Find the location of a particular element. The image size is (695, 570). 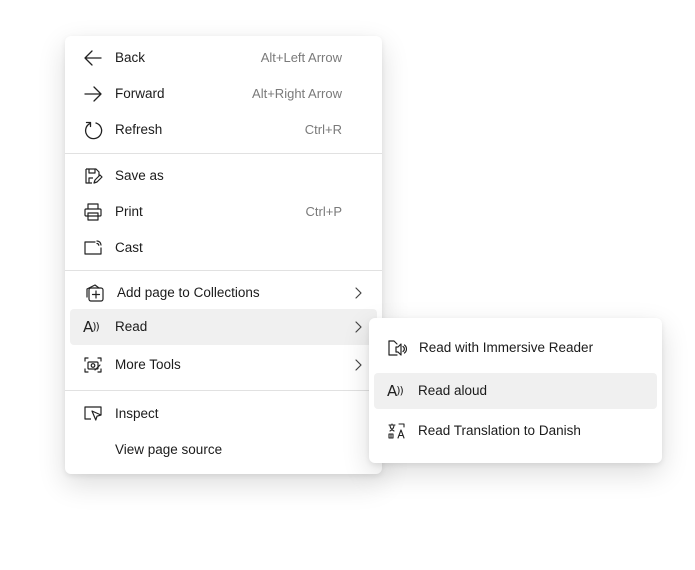

arrow-right-icon is located at coordinates (93, 94).